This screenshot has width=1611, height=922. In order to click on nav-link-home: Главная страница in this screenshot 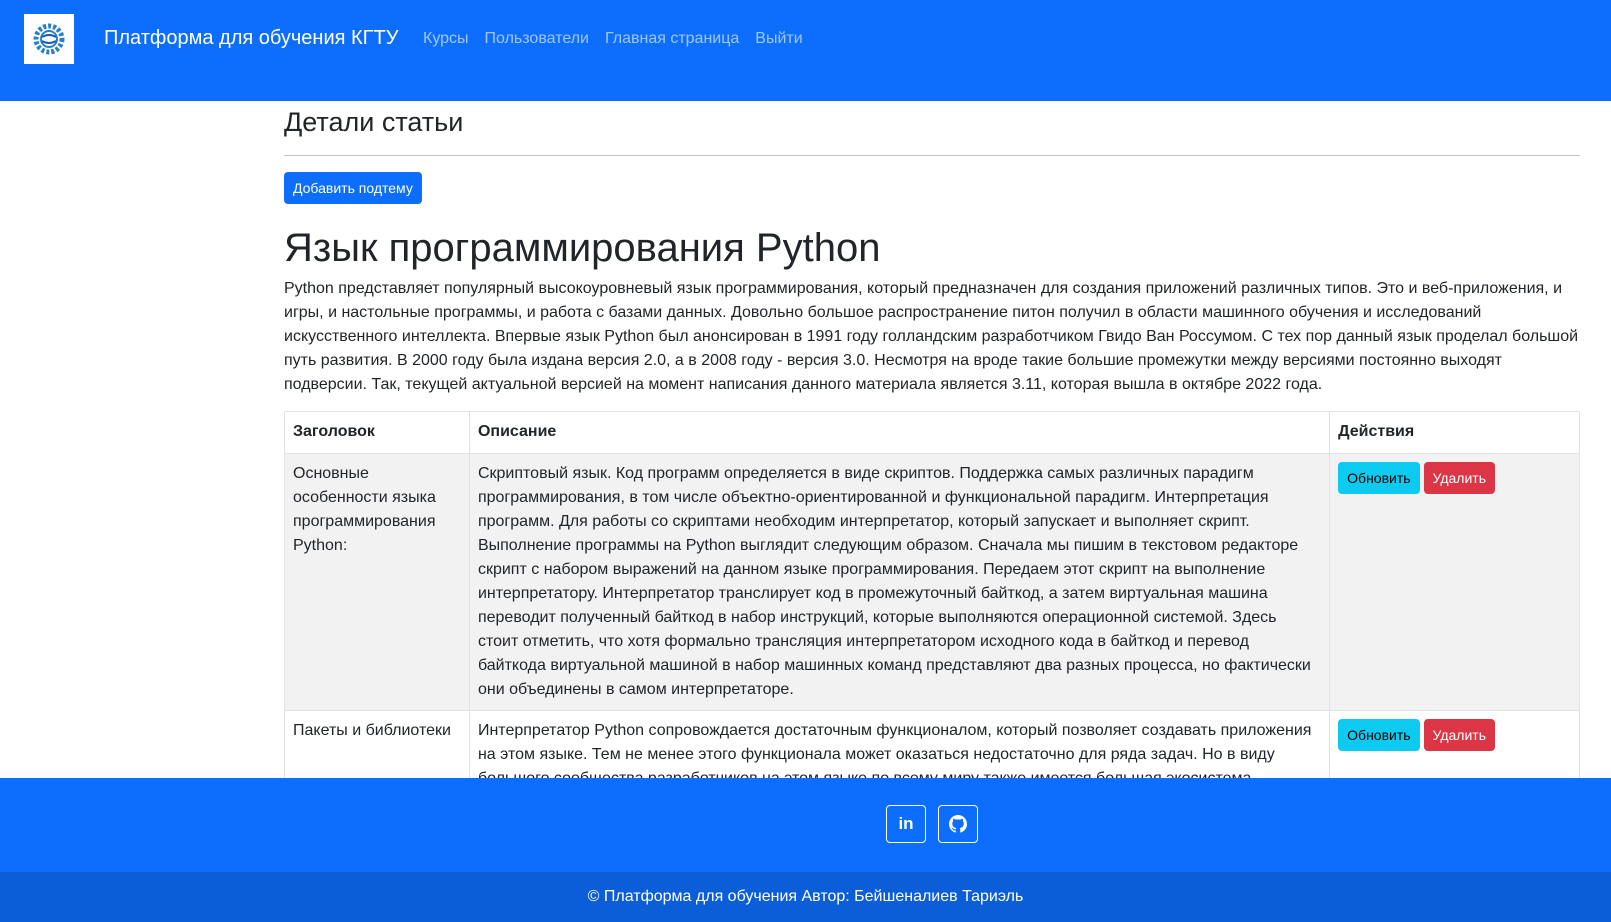, I will do `click(672, 39)`.